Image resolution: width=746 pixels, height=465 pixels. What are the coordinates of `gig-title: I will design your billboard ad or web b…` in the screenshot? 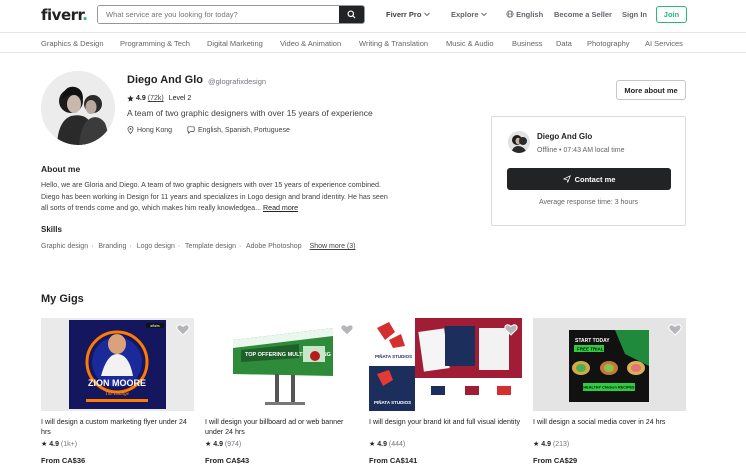 It's located at (281, 427).